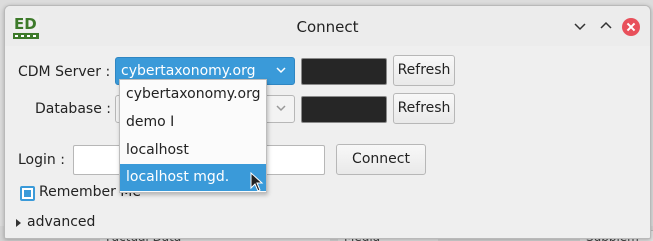 Image resolution: width=653 pixels, height=241 pixels. What do you see at coordinates (344, 71) in the screenshot?
I see `server-status-field` at bounding box center [344, 71].